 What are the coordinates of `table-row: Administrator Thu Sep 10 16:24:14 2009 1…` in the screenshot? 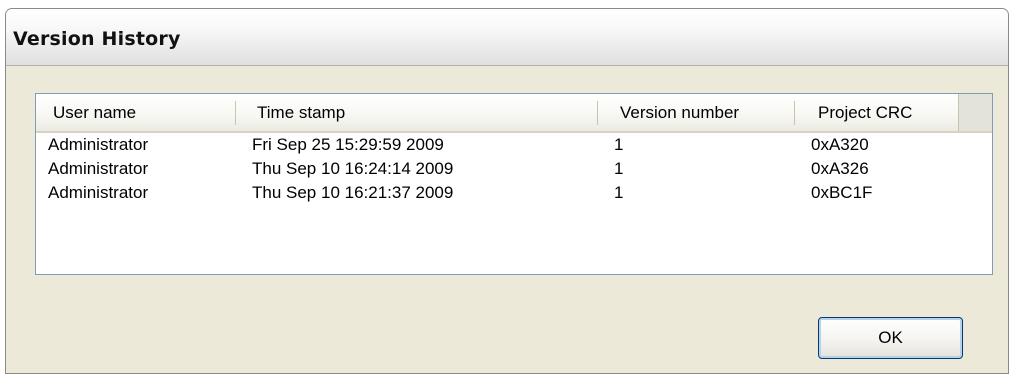 It's located at (514, 169).